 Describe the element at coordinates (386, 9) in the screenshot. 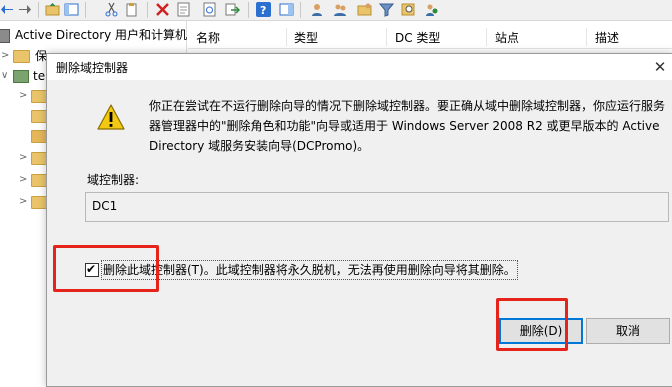

I see `filter-icon` at that location.